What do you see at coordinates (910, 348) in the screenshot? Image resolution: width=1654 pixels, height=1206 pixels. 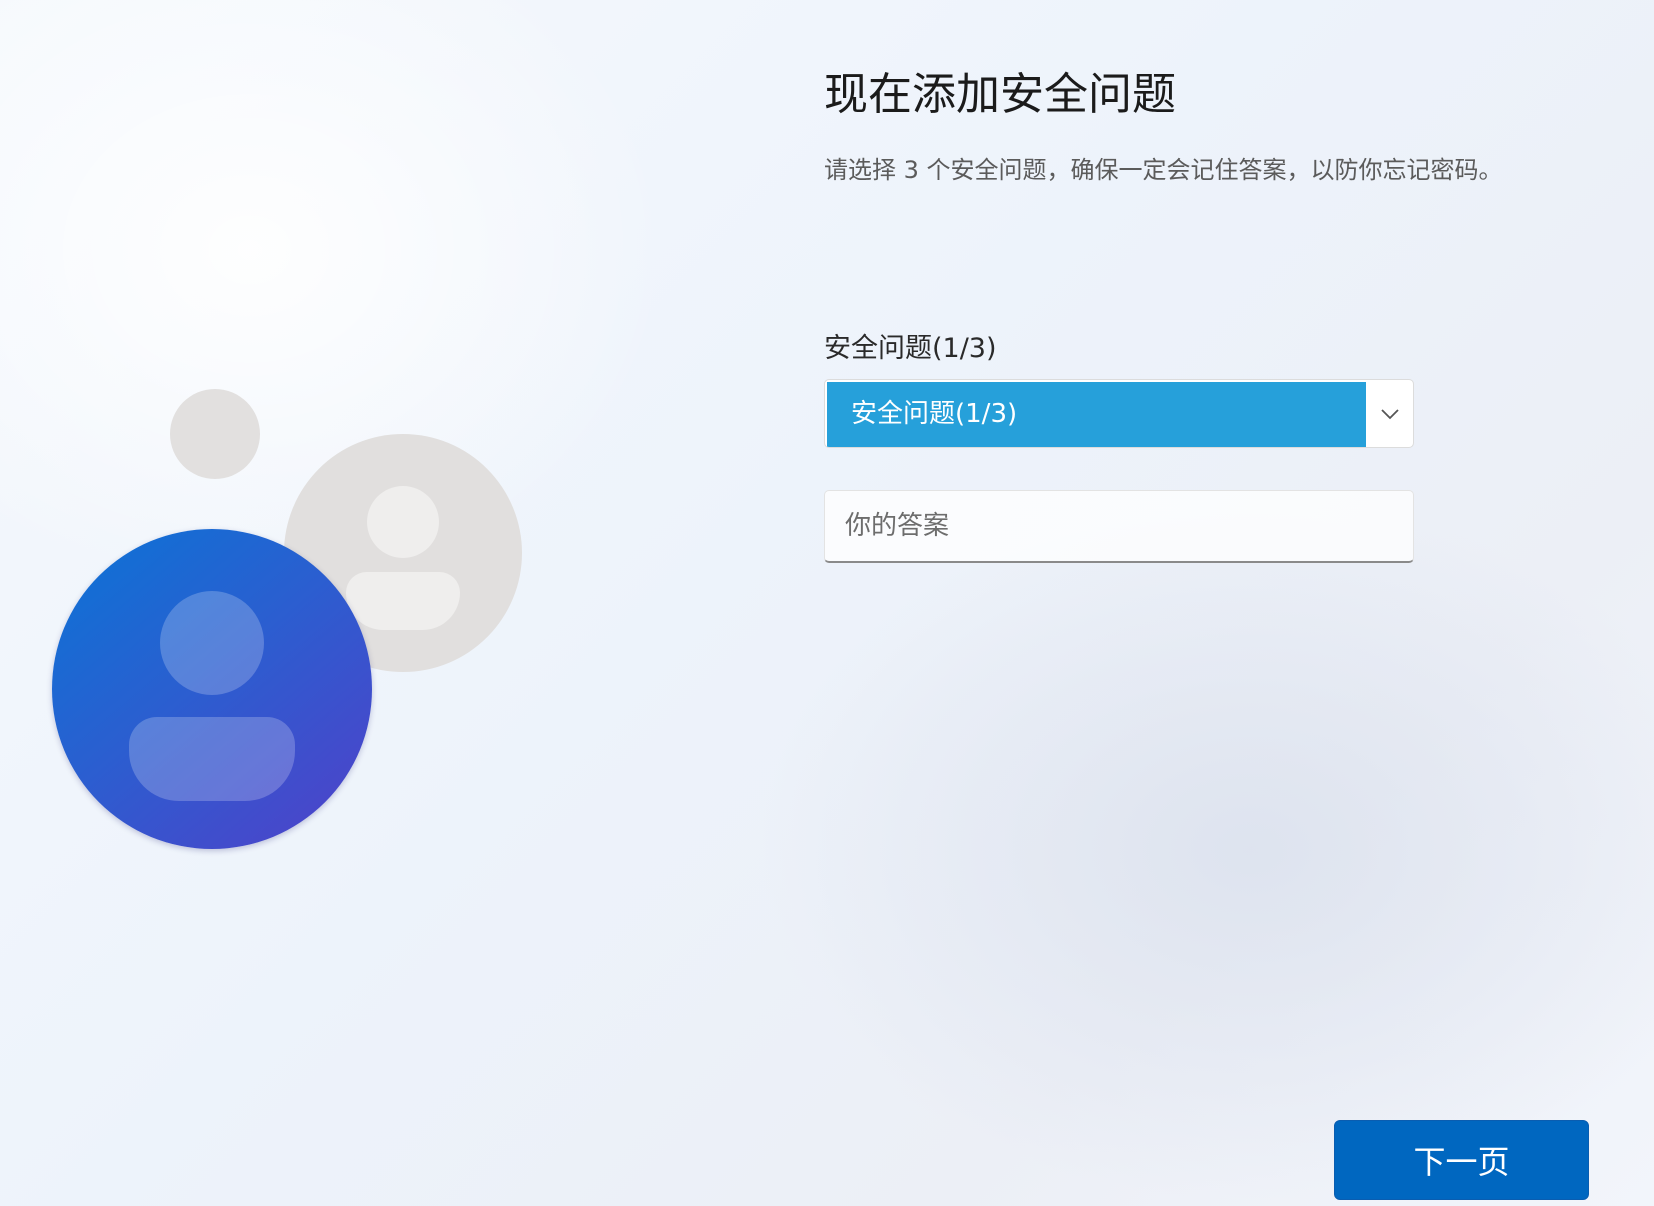 I see `question-label: 安全问题(1/3)` at bounding box center [910, 348].